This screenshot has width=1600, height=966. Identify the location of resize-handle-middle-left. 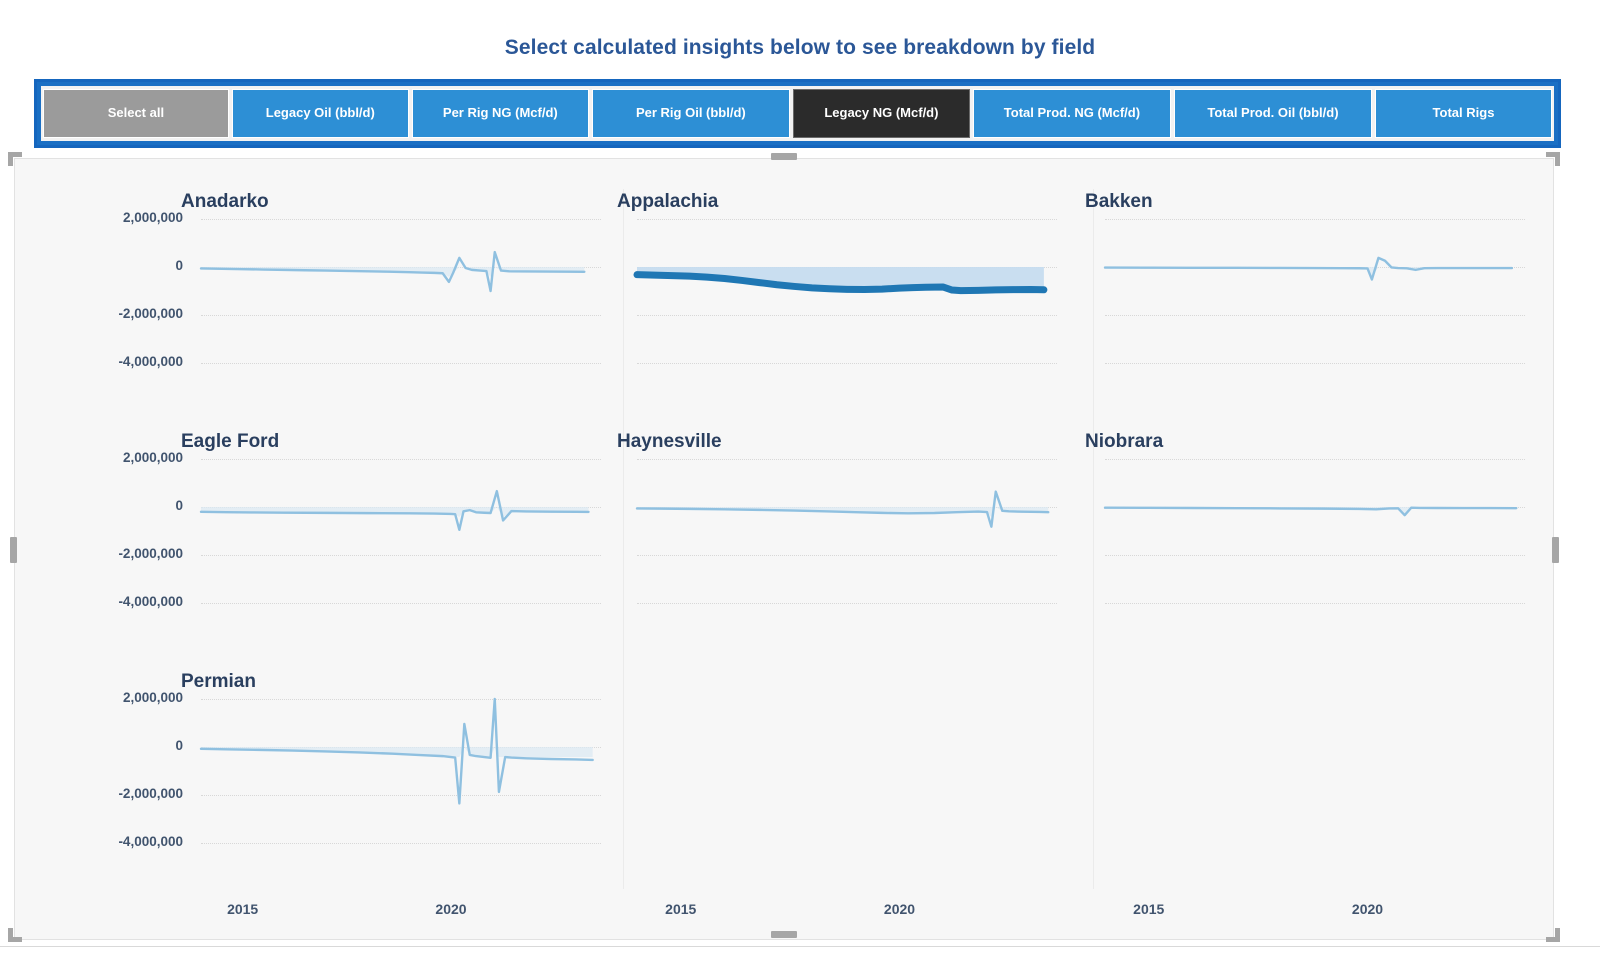
(13, 550).